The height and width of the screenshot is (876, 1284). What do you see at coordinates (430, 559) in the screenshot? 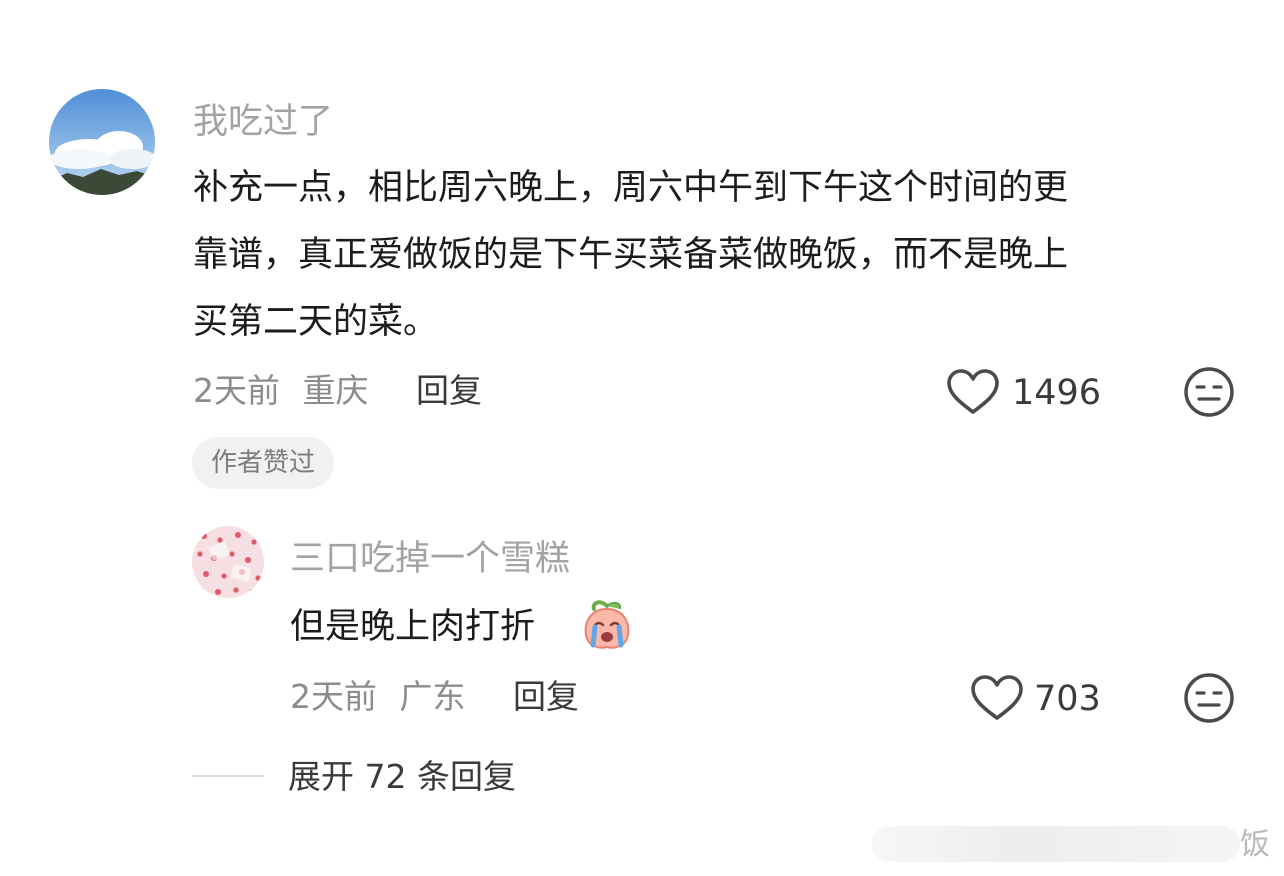
I see `reply-username: 三口吃掉一个雪糕` at bounding box center [430, 559].